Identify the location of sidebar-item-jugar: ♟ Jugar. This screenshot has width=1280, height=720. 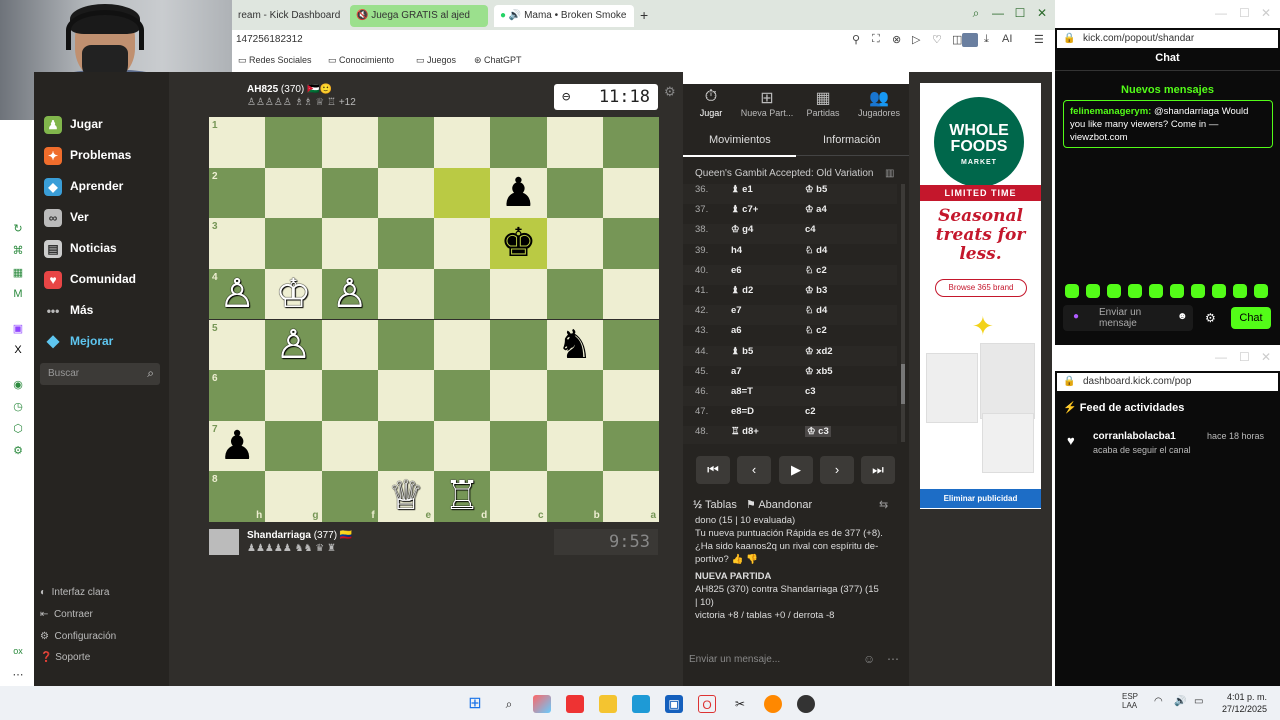
(73, 127).